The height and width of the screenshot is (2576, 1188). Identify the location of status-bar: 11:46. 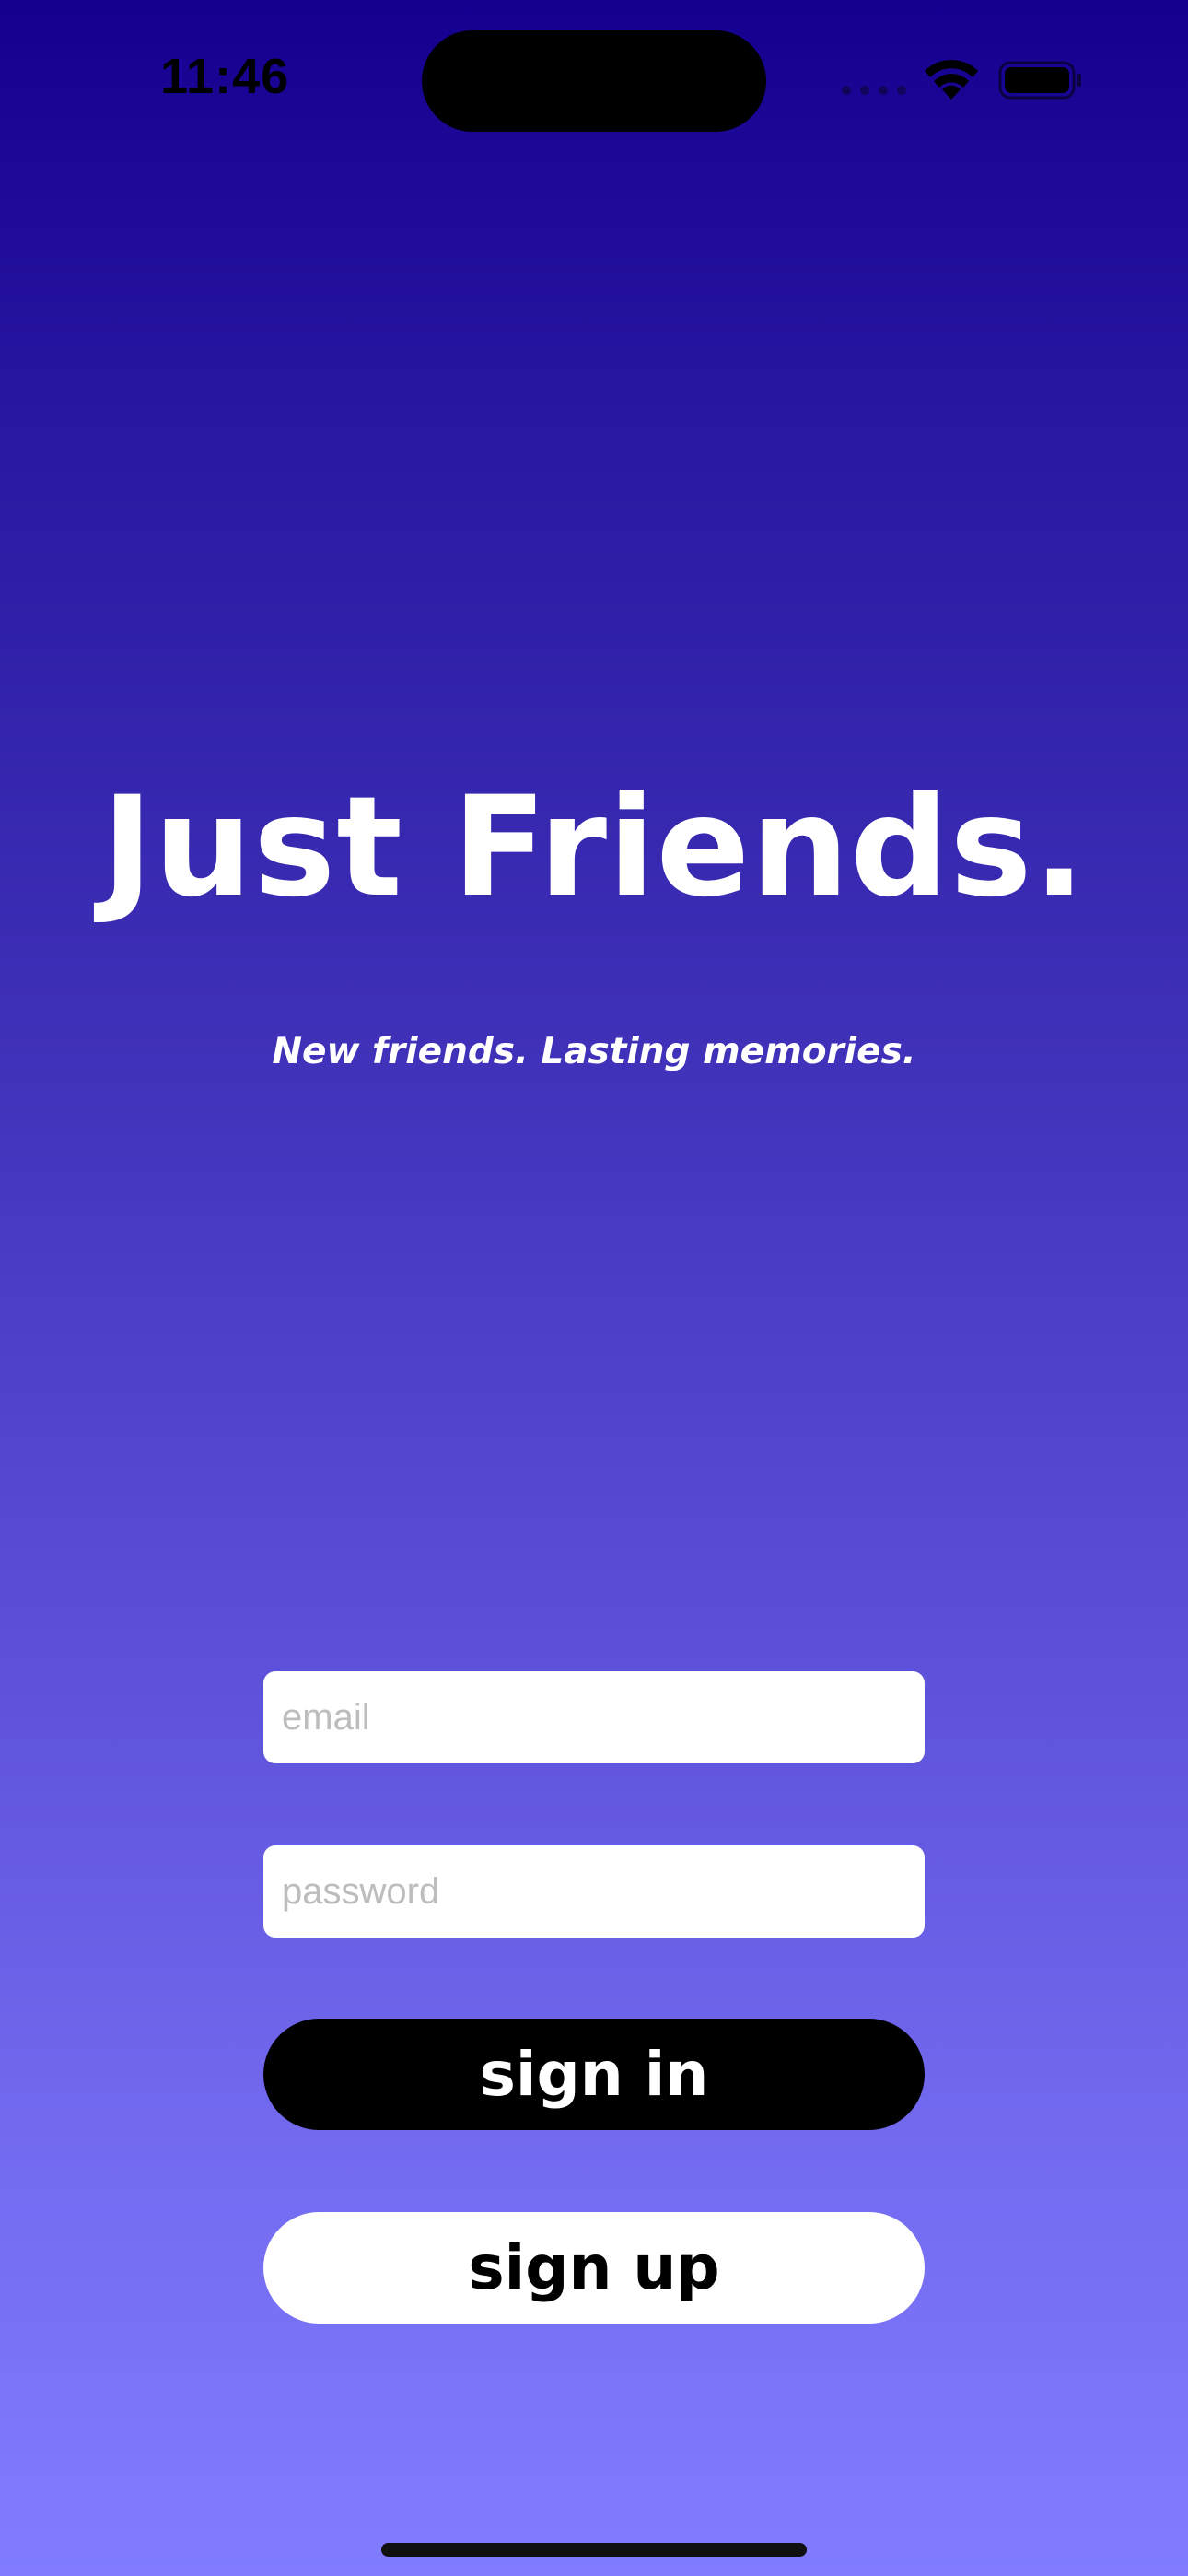
(594, 78).